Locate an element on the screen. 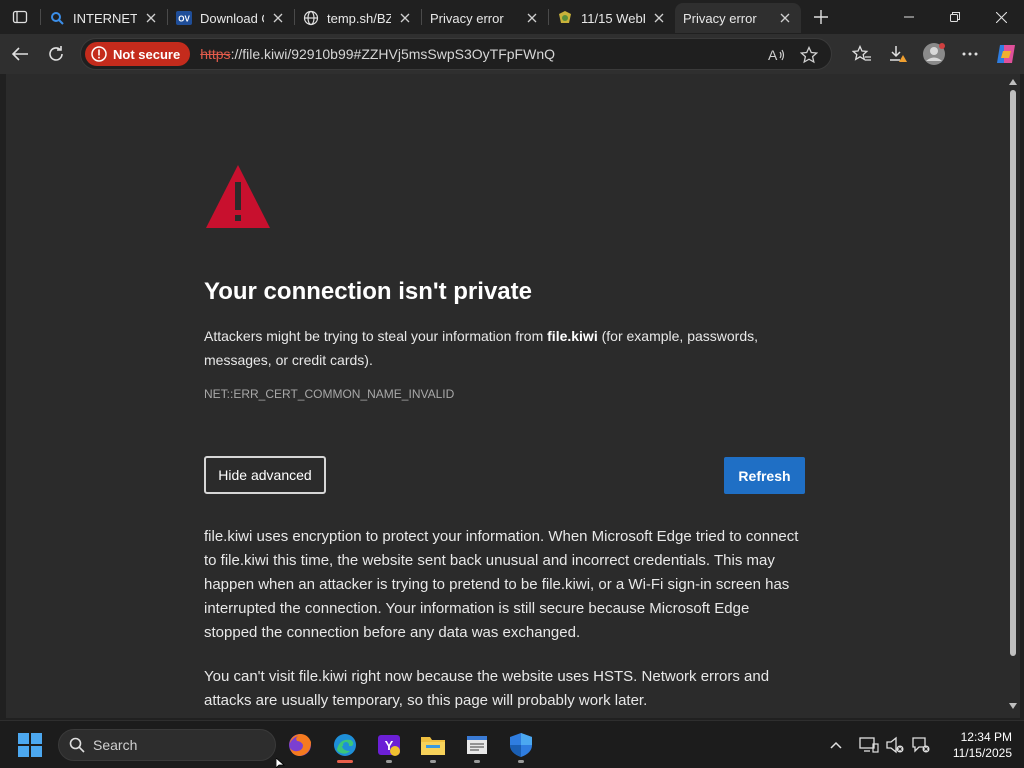  tab-download-ov: OV Download OV is located at coordinates (231, 18).